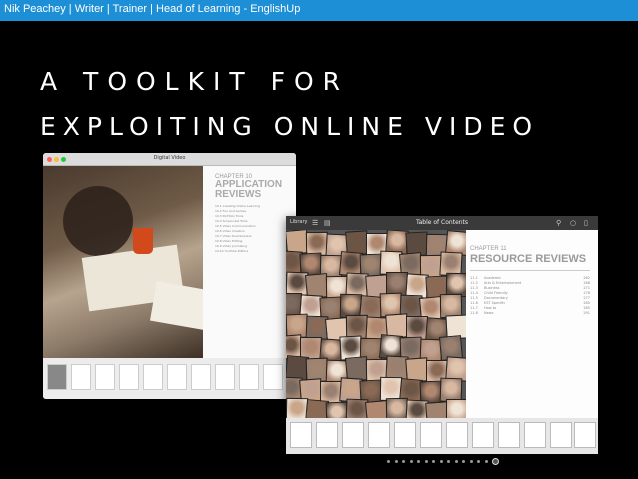 The width and height of the screenshot is (638, 479). What do you see at coordinates (586, 223) in the screenshot?
I see `bookmark-icon: ▯` at bounding box center [586, 223].